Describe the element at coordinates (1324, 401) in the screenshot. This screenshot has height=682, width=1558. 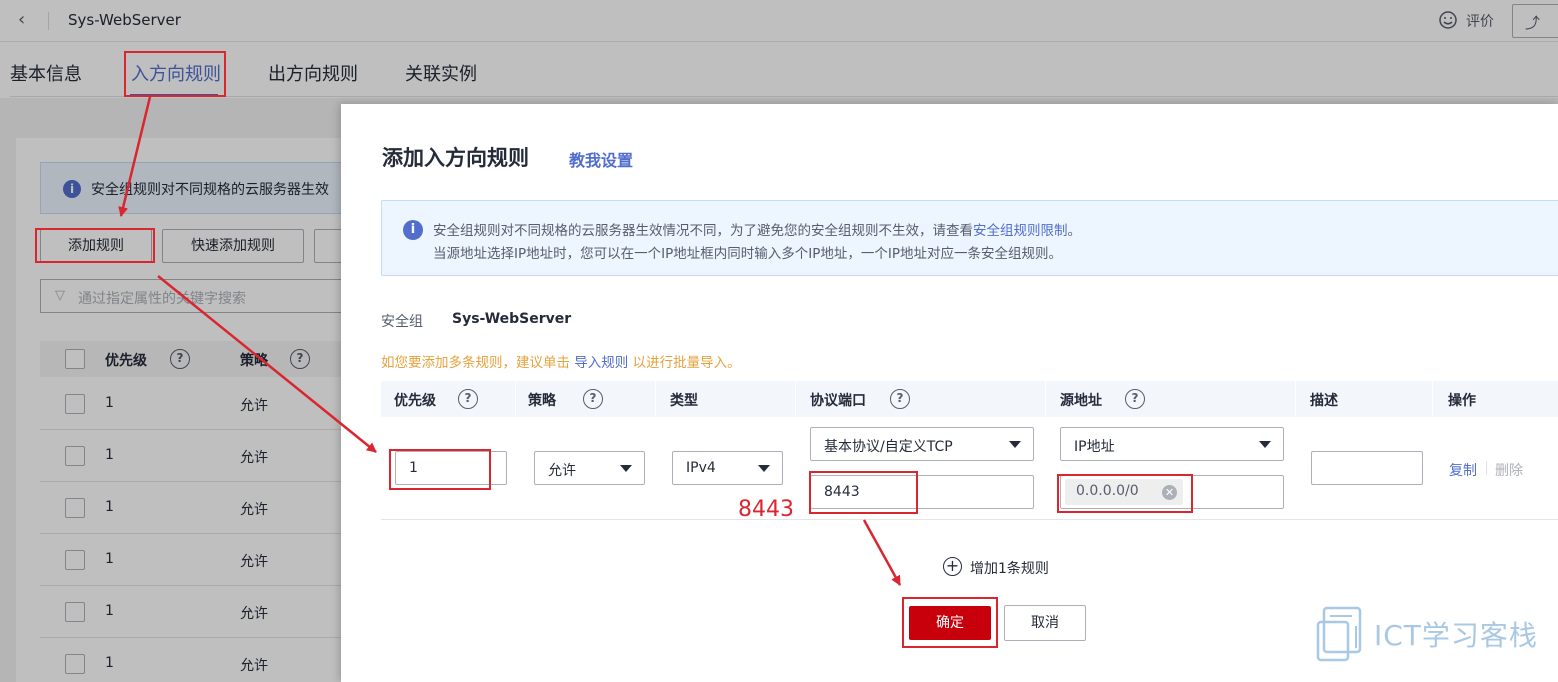
I see `column-description: 描述` at that location.